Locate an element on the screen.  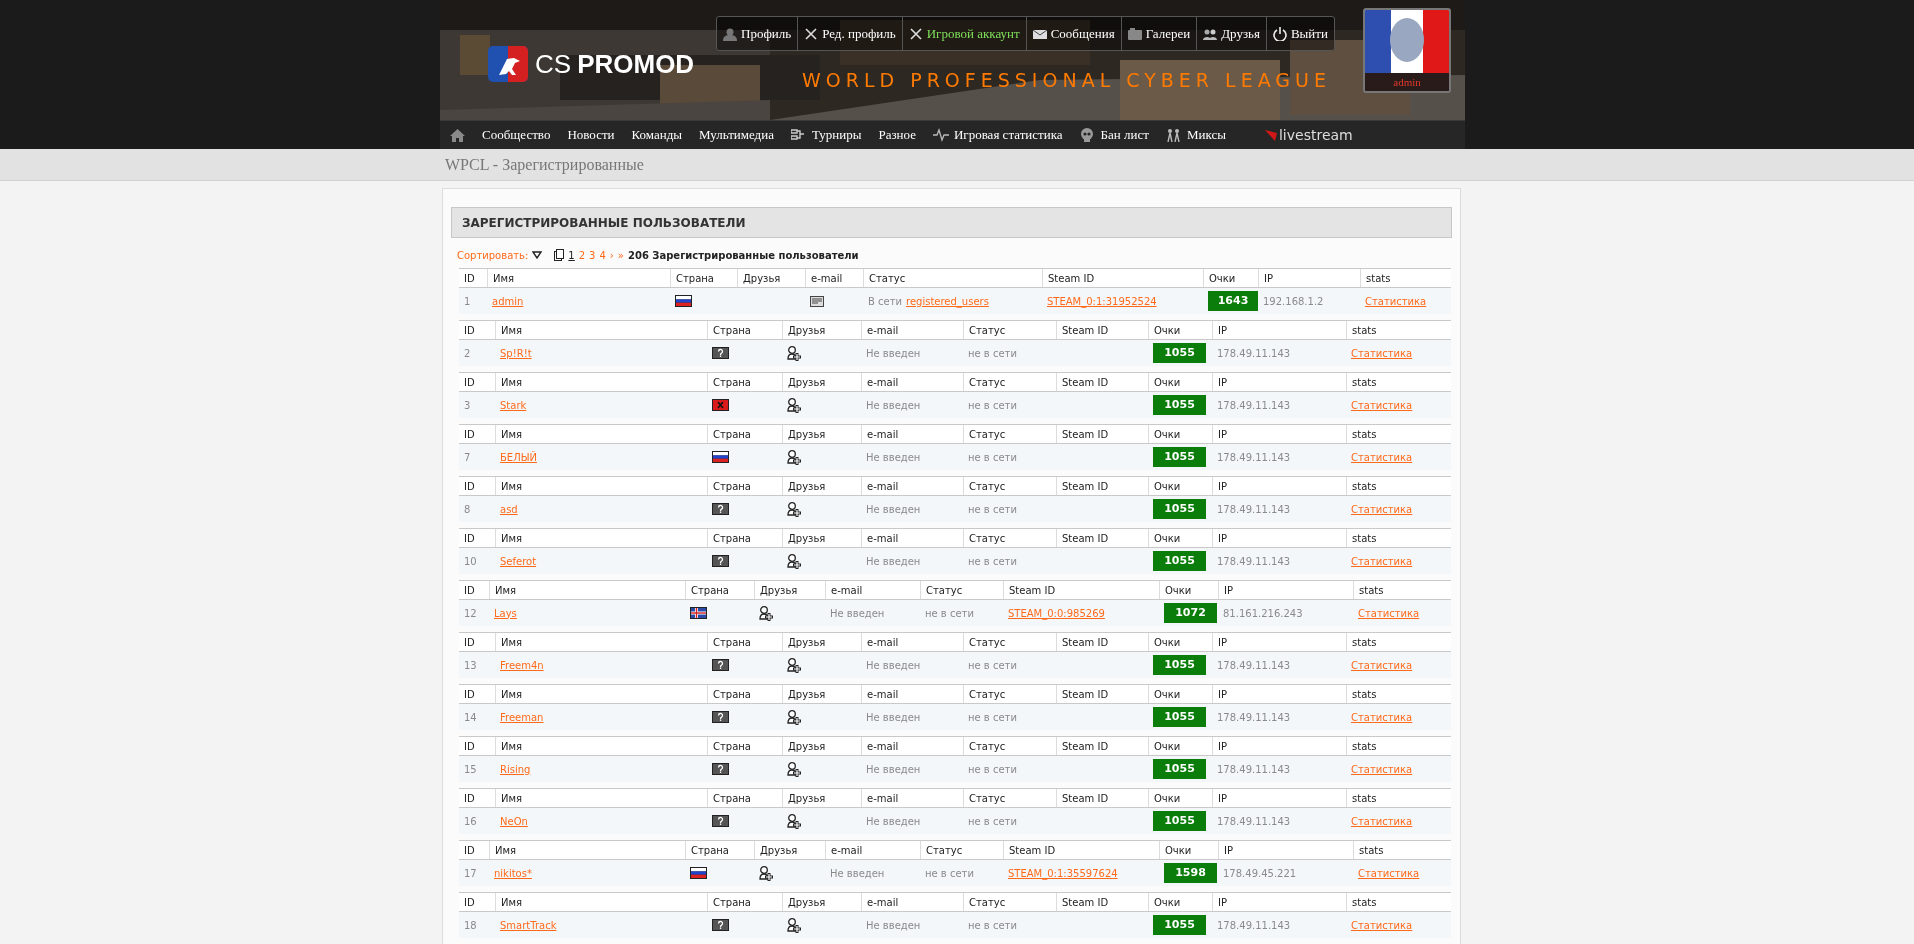
nav-link: Турниры is located at coordinates (826, 135).